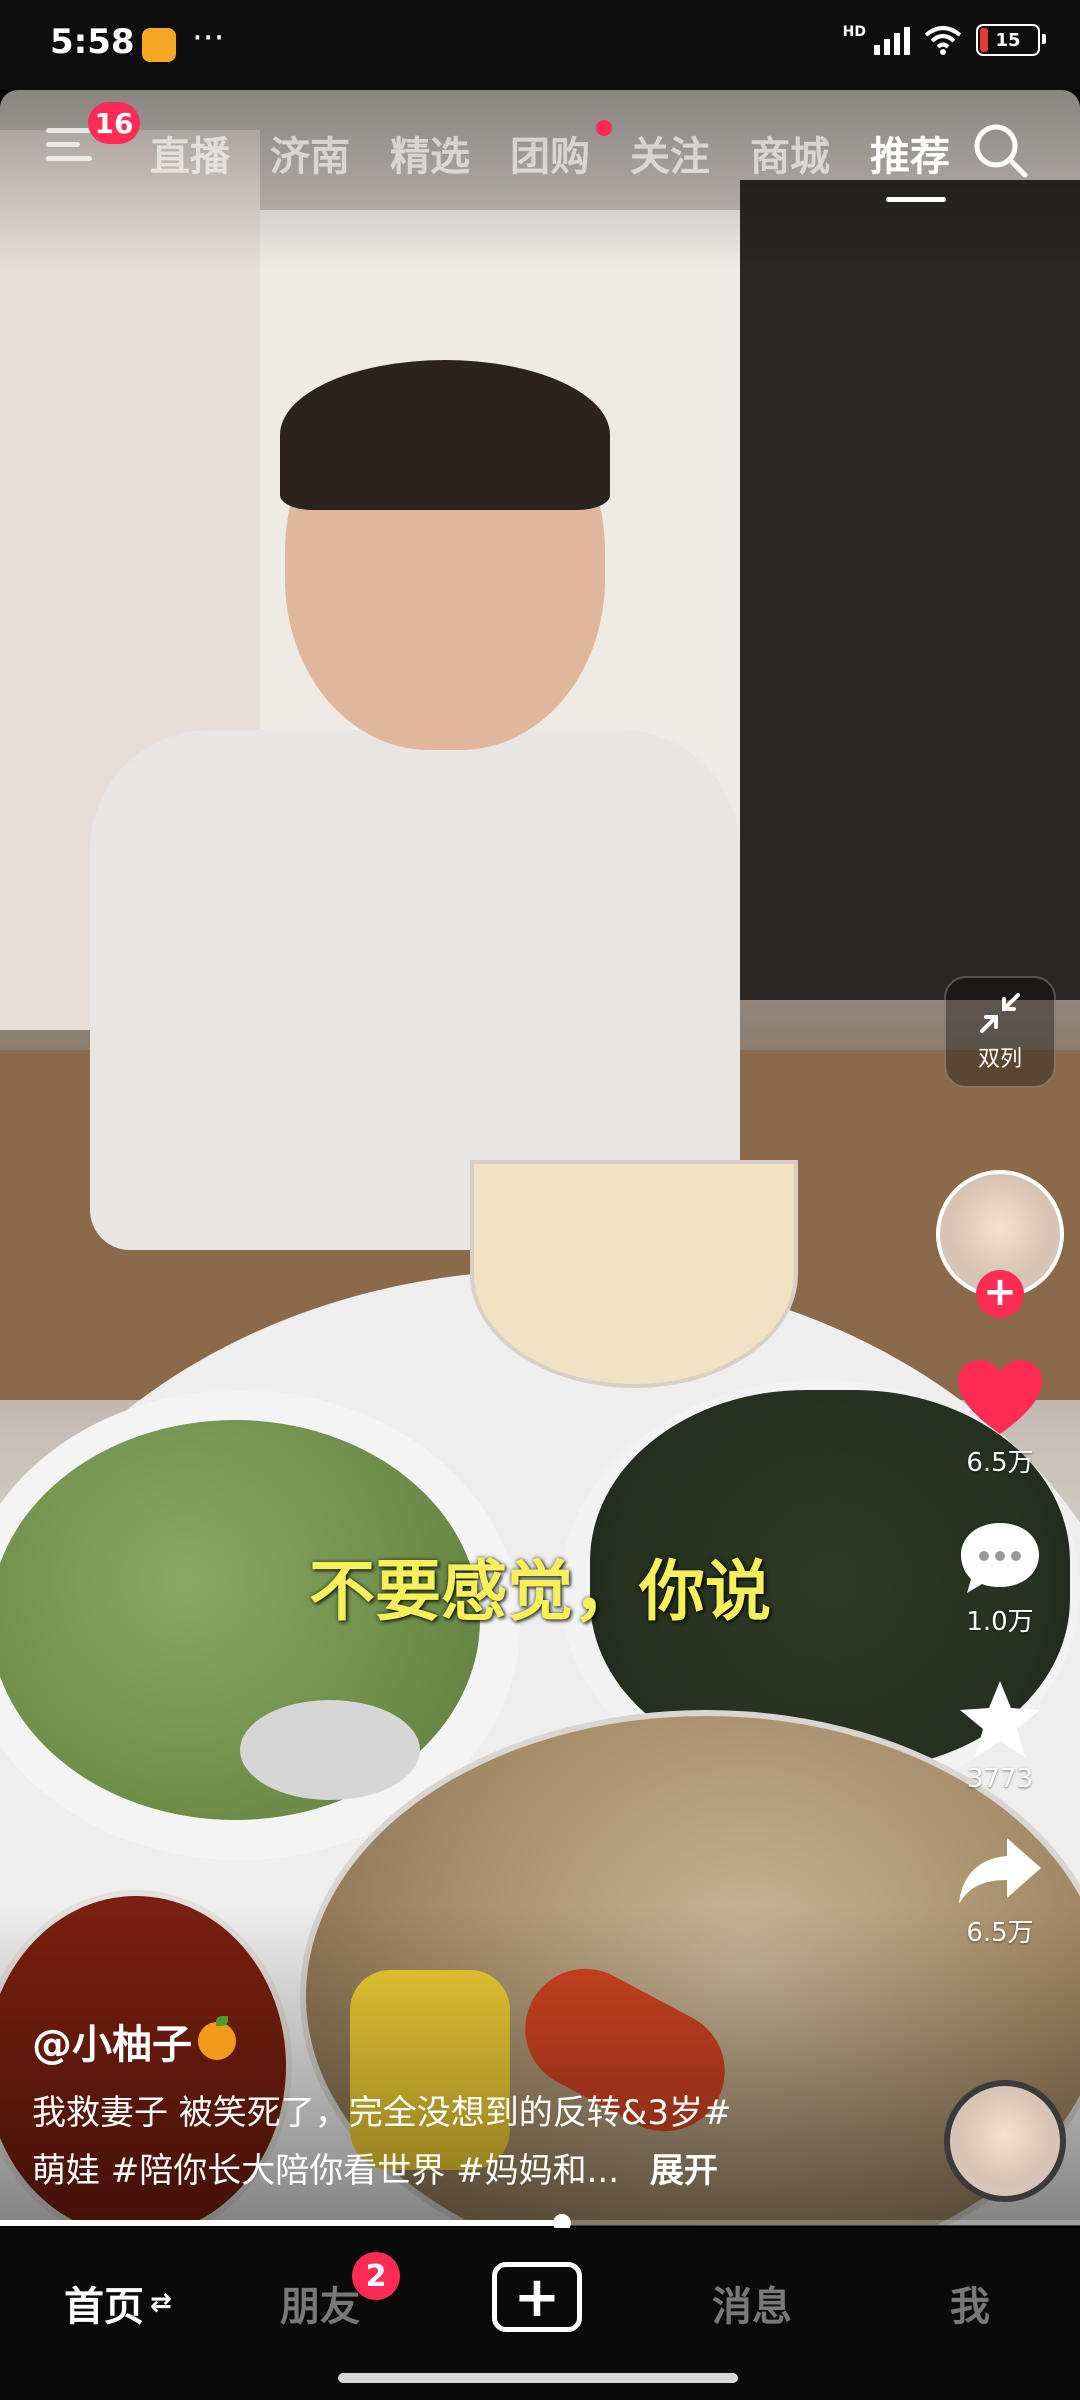 The image size is (1080, 2400). I want to click on menu-icon, so click(69, 148).